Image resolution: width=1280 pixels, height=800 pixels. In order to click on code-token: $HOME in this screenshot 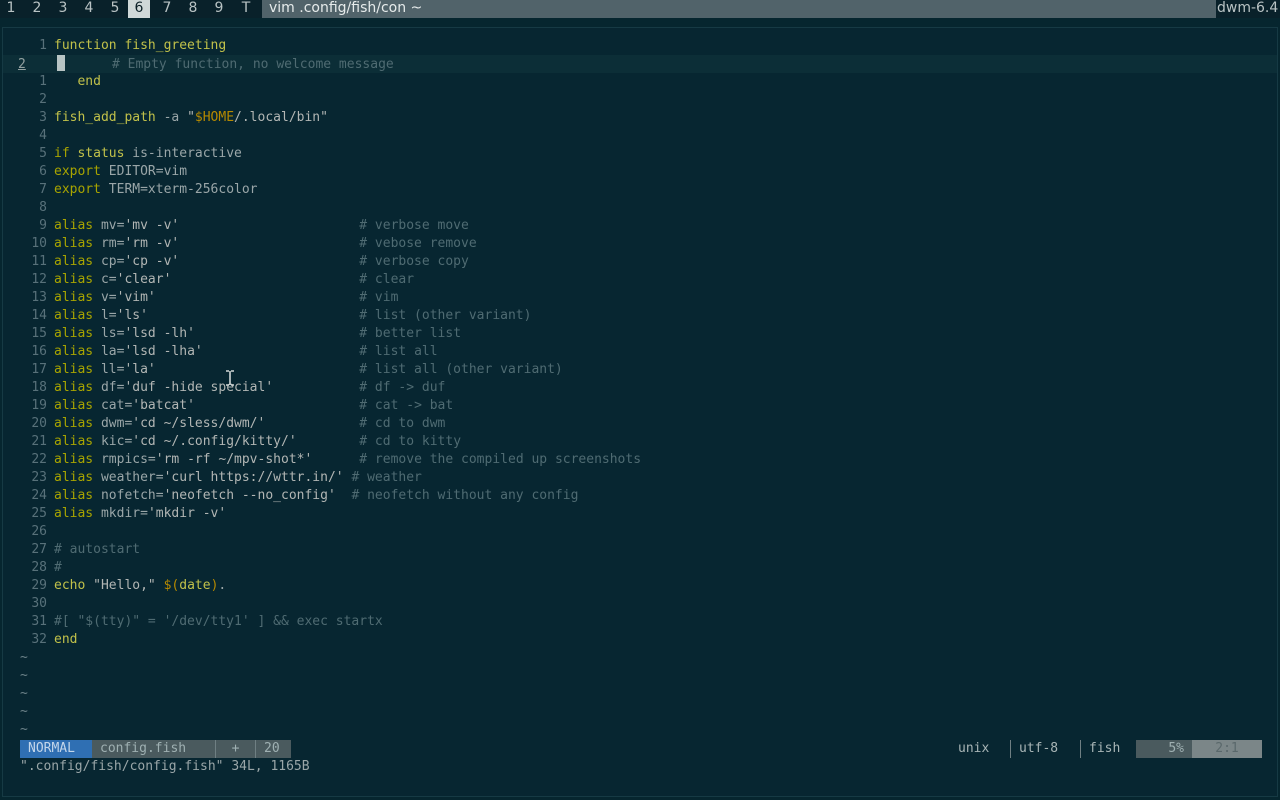, I will do `click(214, 117)`.